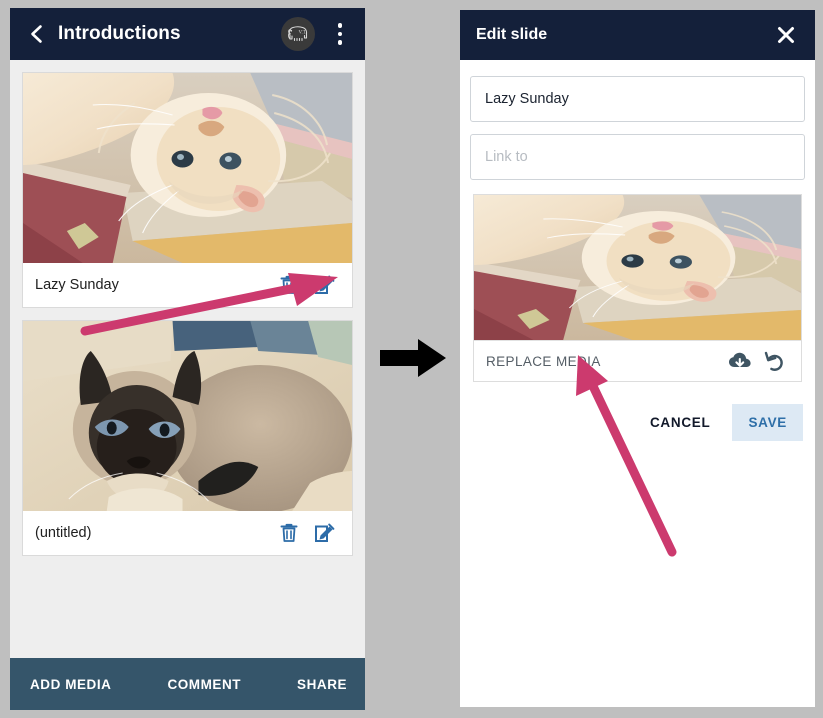  I want to click on app-bar: Introductions V.T., so click(187, 34).